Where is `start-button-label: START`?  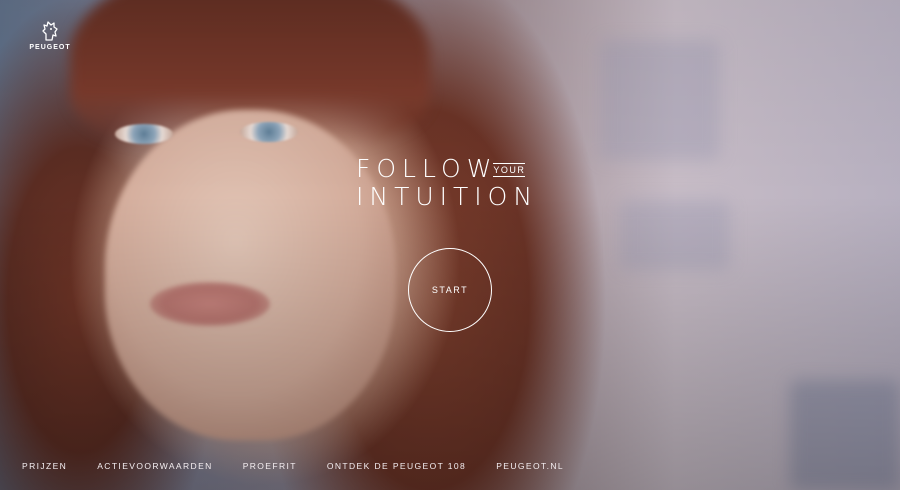 start-button-label: START is located at coordinates (450, 290).